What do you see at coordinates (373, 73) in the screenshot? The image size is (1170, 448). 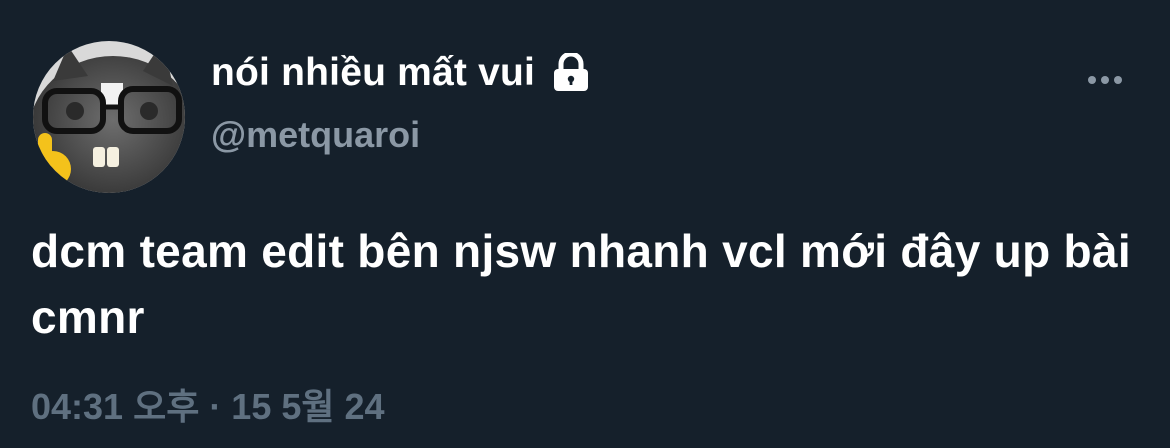 I see `display-name: nói nhiều mất vui` at bounding box center [373, 73].